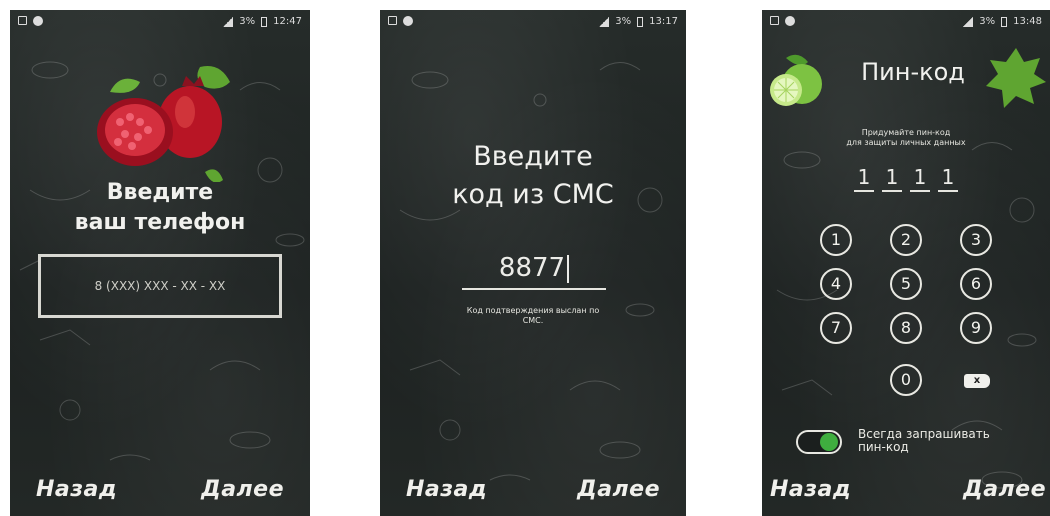  Describe the element at coordinates (976, 240) in the screenshot. I see `keypad-key-3: 3` at that location.